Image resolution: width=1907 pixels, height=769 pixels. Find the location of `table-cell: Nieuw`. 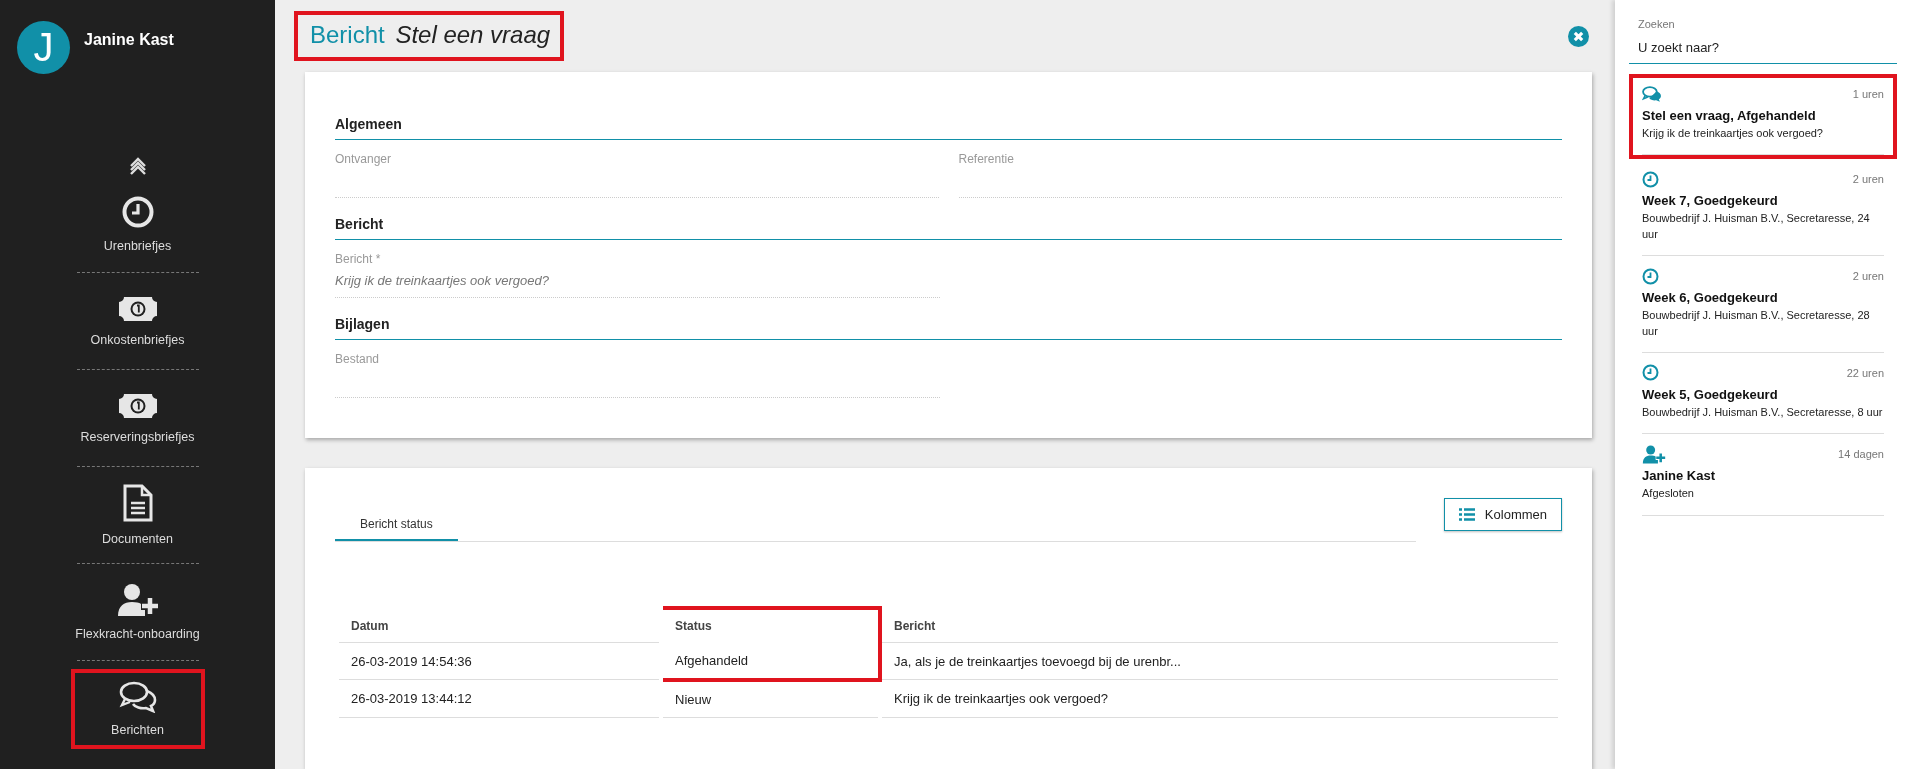

table-cell: Nieuw is located at coordinates (770, 698).